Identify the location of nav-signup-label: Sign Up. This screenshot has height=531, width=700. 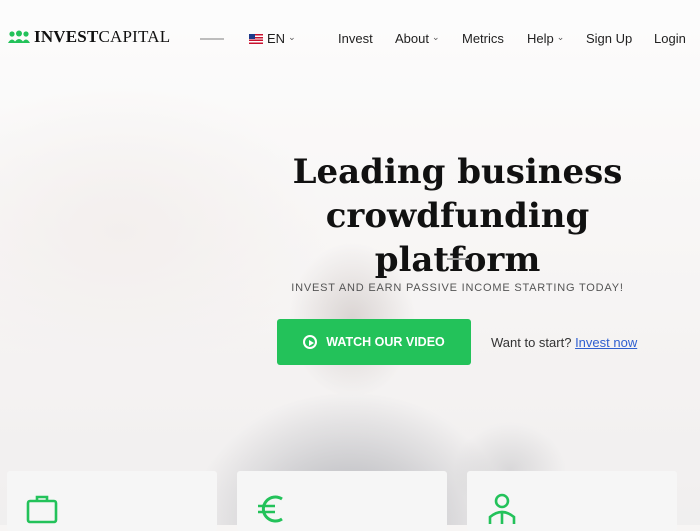
(609, 38).